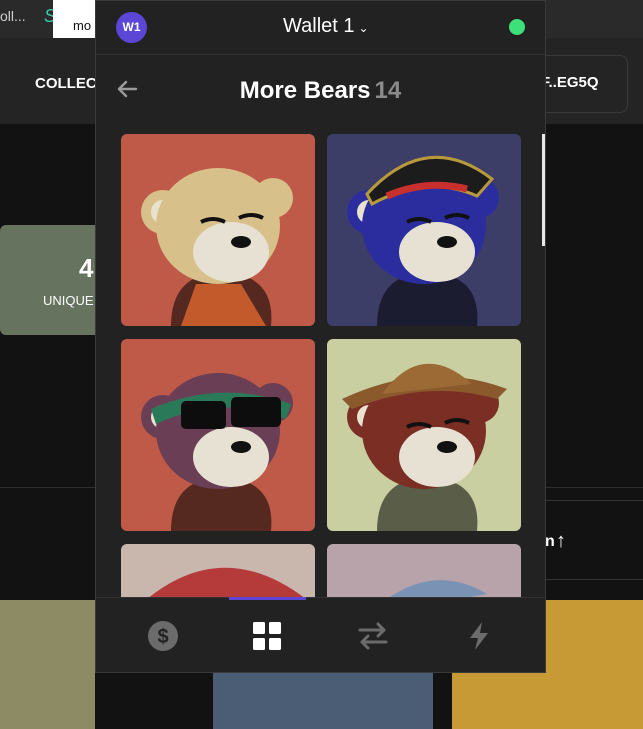 The height and width of the screenshot is (729, 643). Describe the element at coordinates (82, 25) in the screenshot. I see `tooltip-text: mo` at that location.